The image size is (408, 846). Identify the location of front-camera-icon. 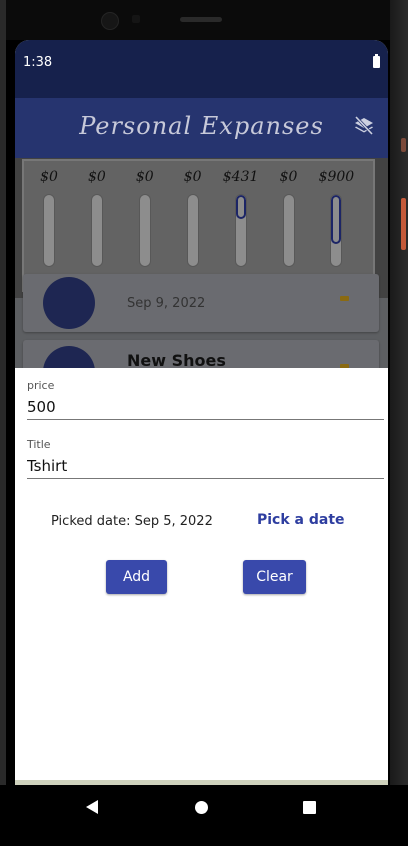
(110, 21).